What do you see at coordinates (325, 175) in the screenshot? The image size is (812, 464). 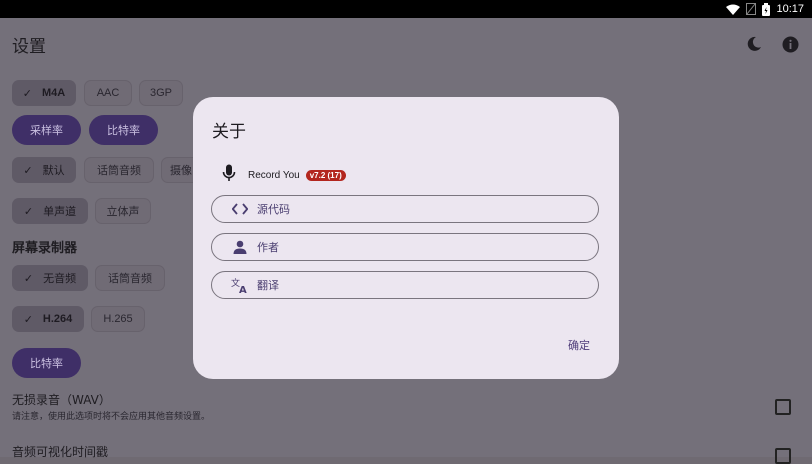 I see `version-badge: v7.2 (17)` at bounding box center [325, 175].